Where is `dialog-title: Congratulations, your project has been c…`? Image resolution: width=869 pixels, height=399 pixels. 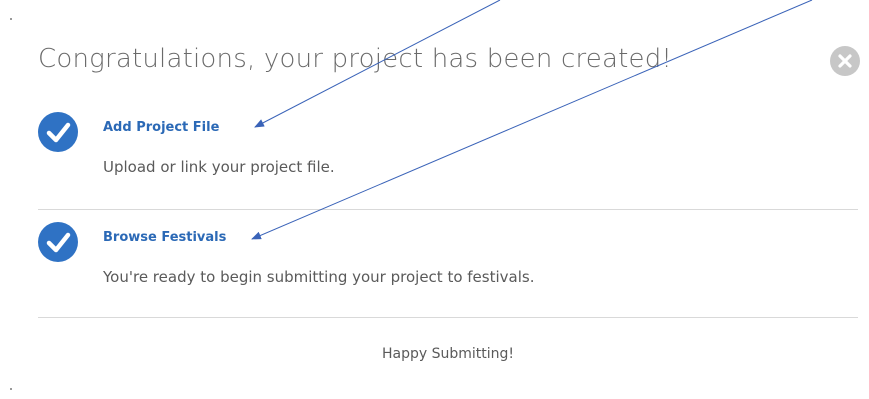
dialog-title: Congratulations, your project has been c… is located at coordinates (355, 59).